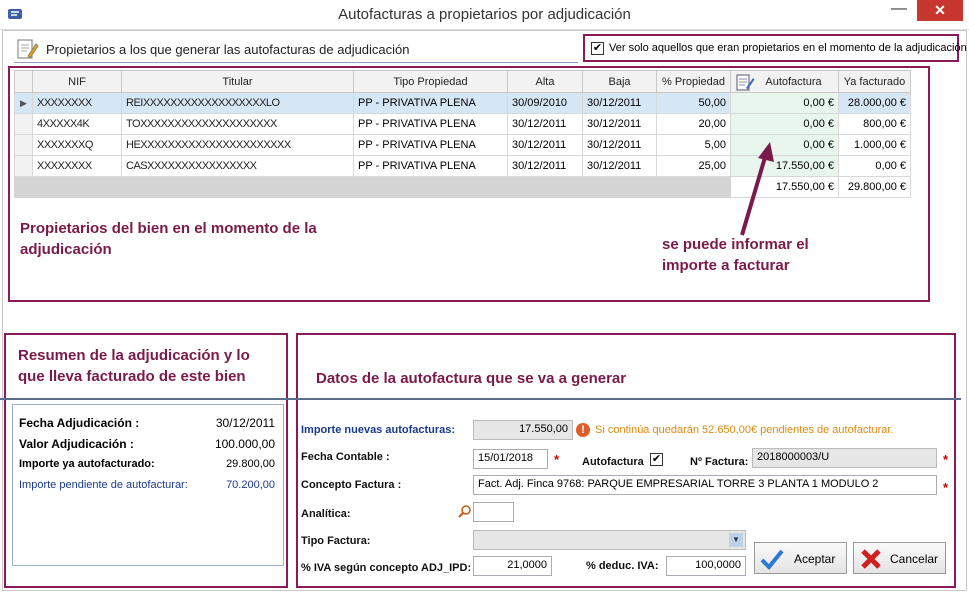  I want to click on totals-spacer, so click(372, 187).